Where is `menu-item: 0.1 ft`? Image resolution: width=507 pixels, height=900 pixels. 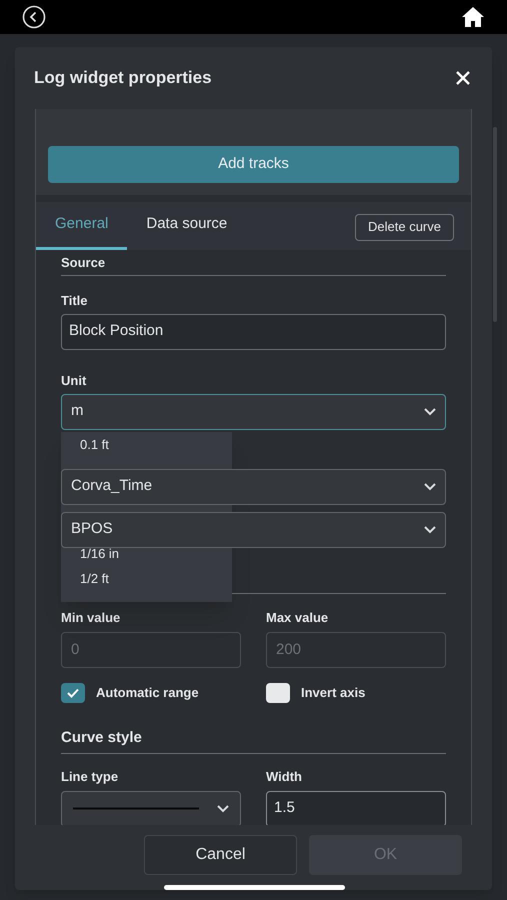 menu-item: 0.1 ft is located at coordinates (85, 445).